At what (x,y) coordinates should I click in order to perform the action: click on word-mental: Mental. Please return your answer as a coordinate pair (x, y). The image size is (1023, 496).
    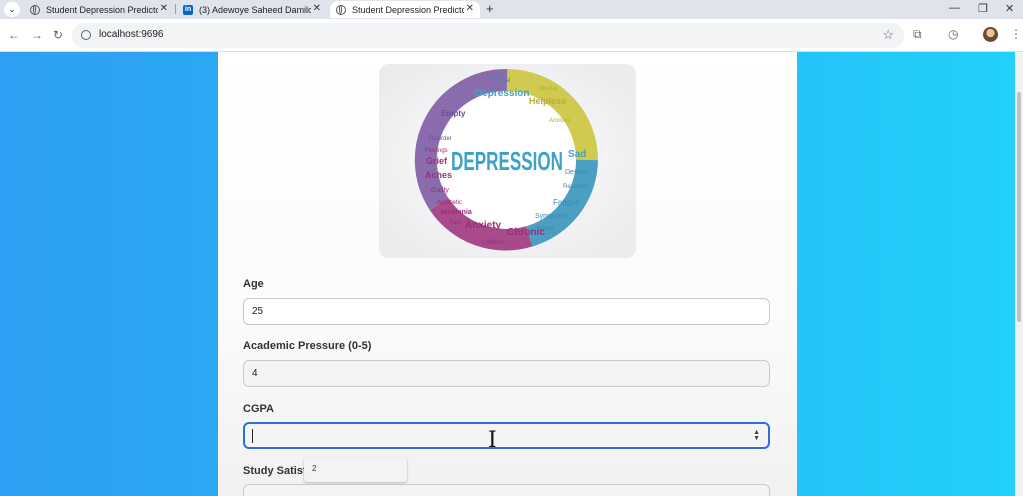
    Looking at the image, I should click on (548, 89).